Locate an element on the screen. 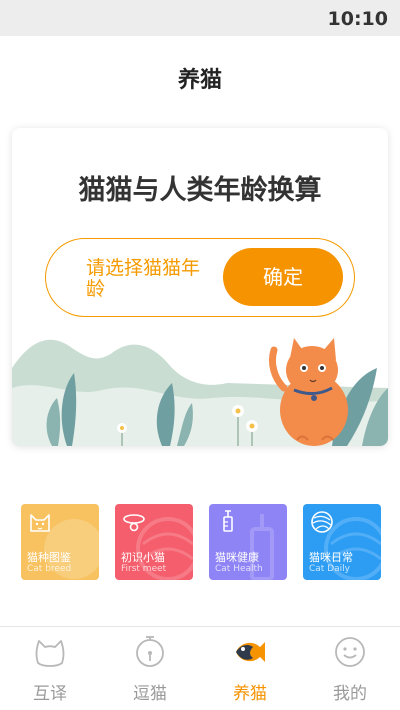 This screenshot has height=710, width=400. feature-subtitle: Cat Daily is located at coordinates (329, 569).